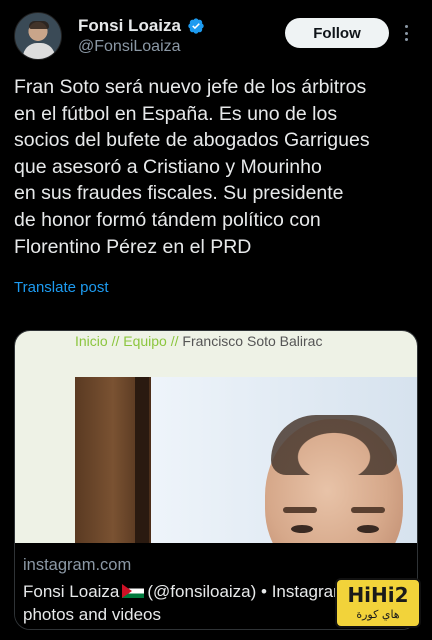 The width and height of the screenshot is (432, 640). Describe the element at coordinates (247, 591) in the screenshot. I see `card-title-rest: (@fonsiloaiza) • Instagram` at that location.